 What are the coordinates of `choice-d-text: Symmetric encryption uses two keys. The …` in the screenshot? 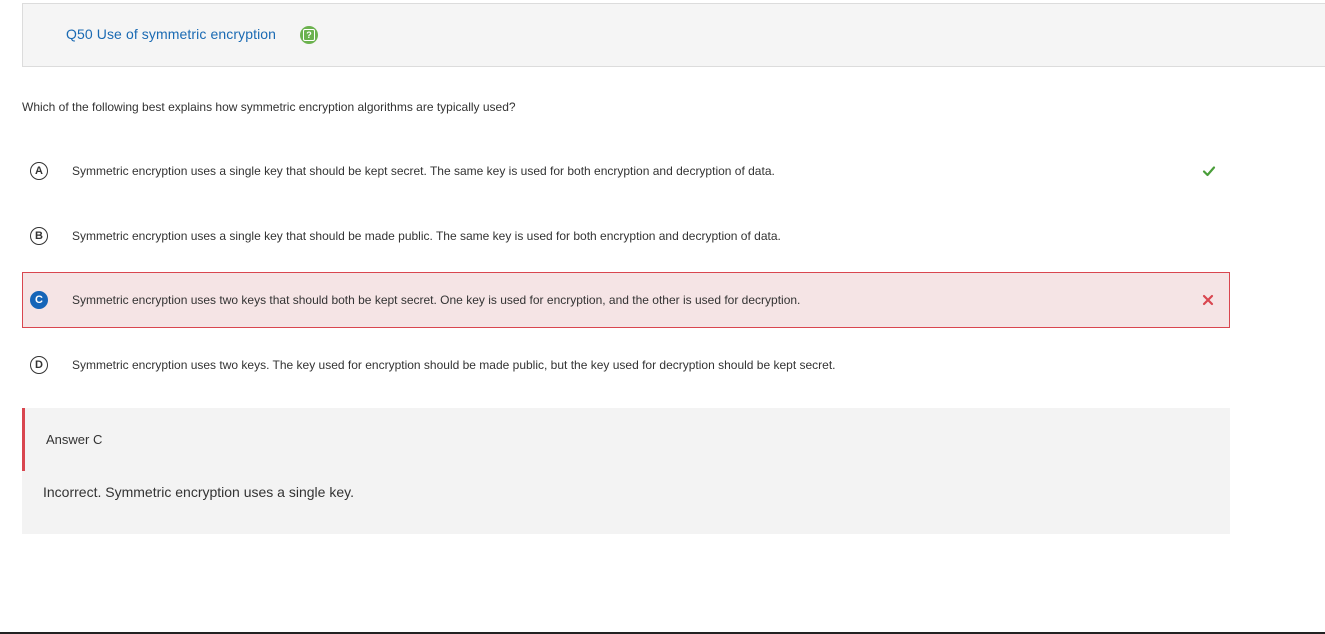 It's located at (454, 365).